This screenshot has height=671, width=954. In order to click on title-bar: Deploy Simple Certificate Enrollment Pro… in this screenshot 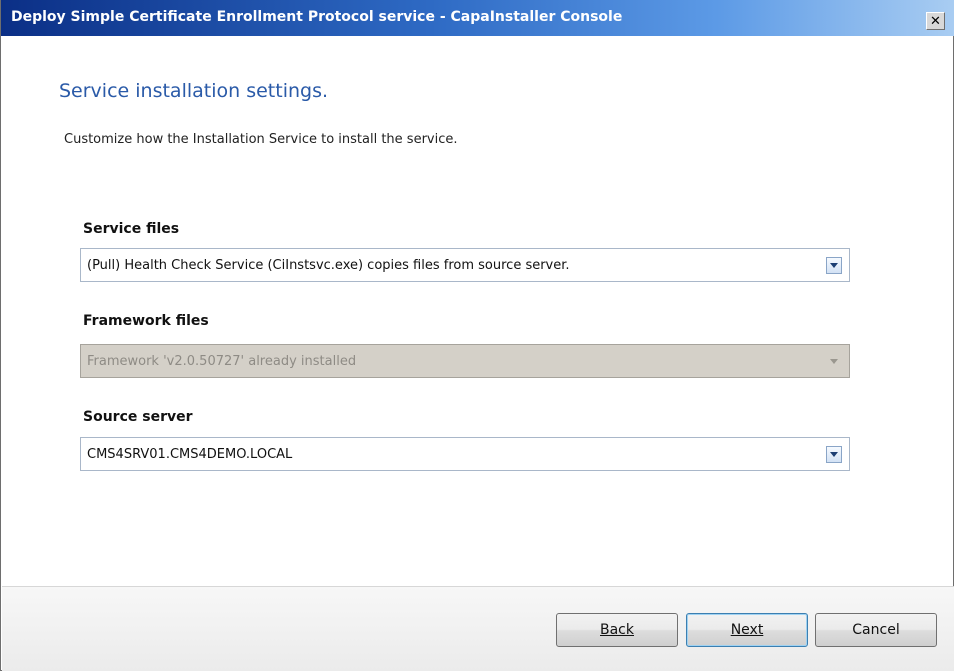, I will do `click(477, 18)`.